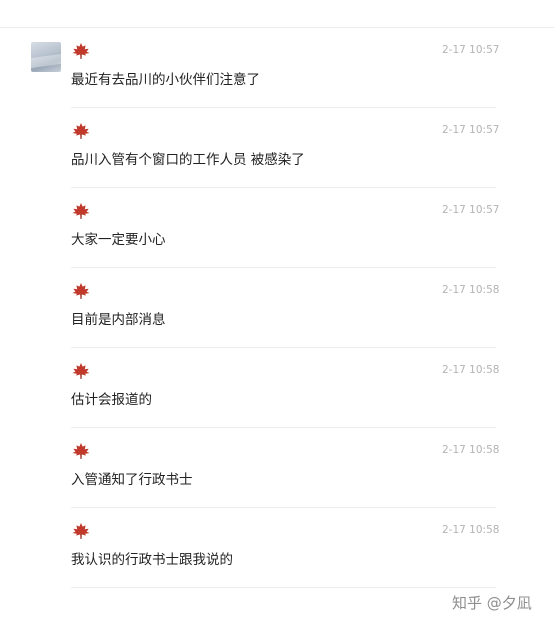 The height and width of the screenshot is (626, 554). What do you see at coordinates (111, 400) in the screenshot?
I see `message-text: 估计会报道的` at bounding box center [111, 400].